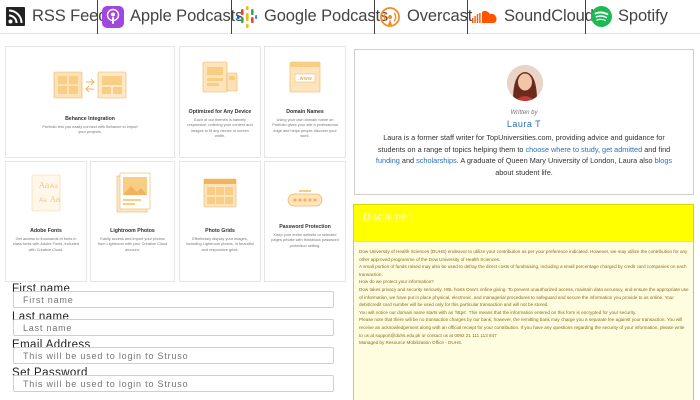 The image size is (700, 400). I want to click on spotify-label: Spotify, so click(643, 16).